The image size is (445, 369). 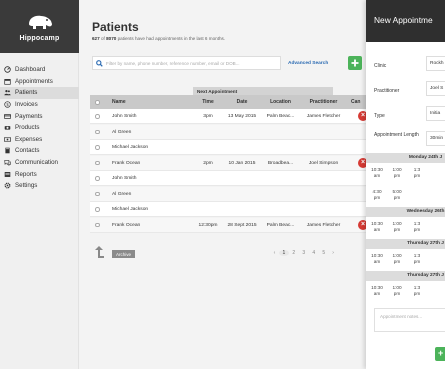 I want to click on archive-button: Archive, so click(x=124, y=254).